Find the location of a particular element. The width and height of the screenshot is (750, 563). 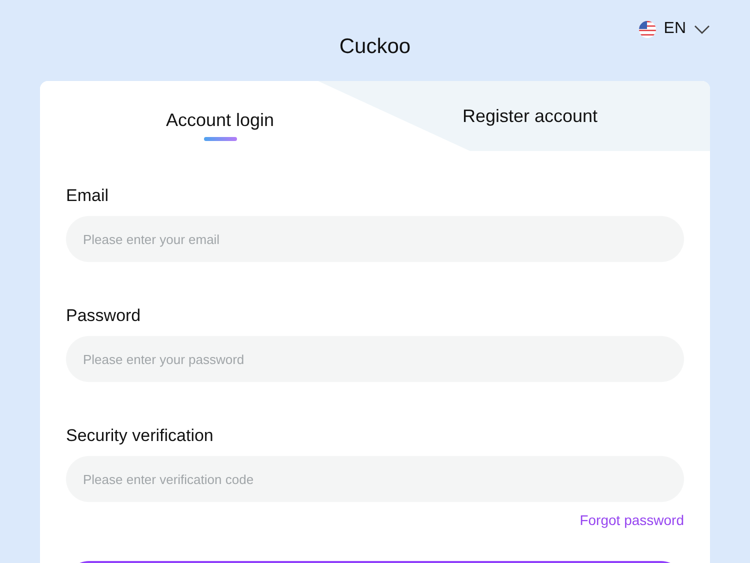

forgot-password-link: Forgot password is located at coordinates (632, 520).